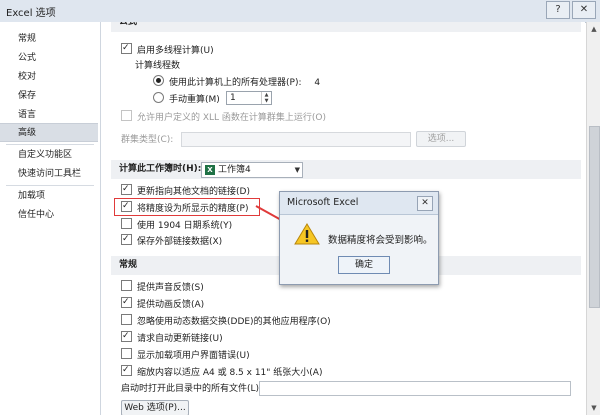 This screenshot has height=415, width=600. I want to click on sidebar-item-proofing: 校对, so click(49, 77).